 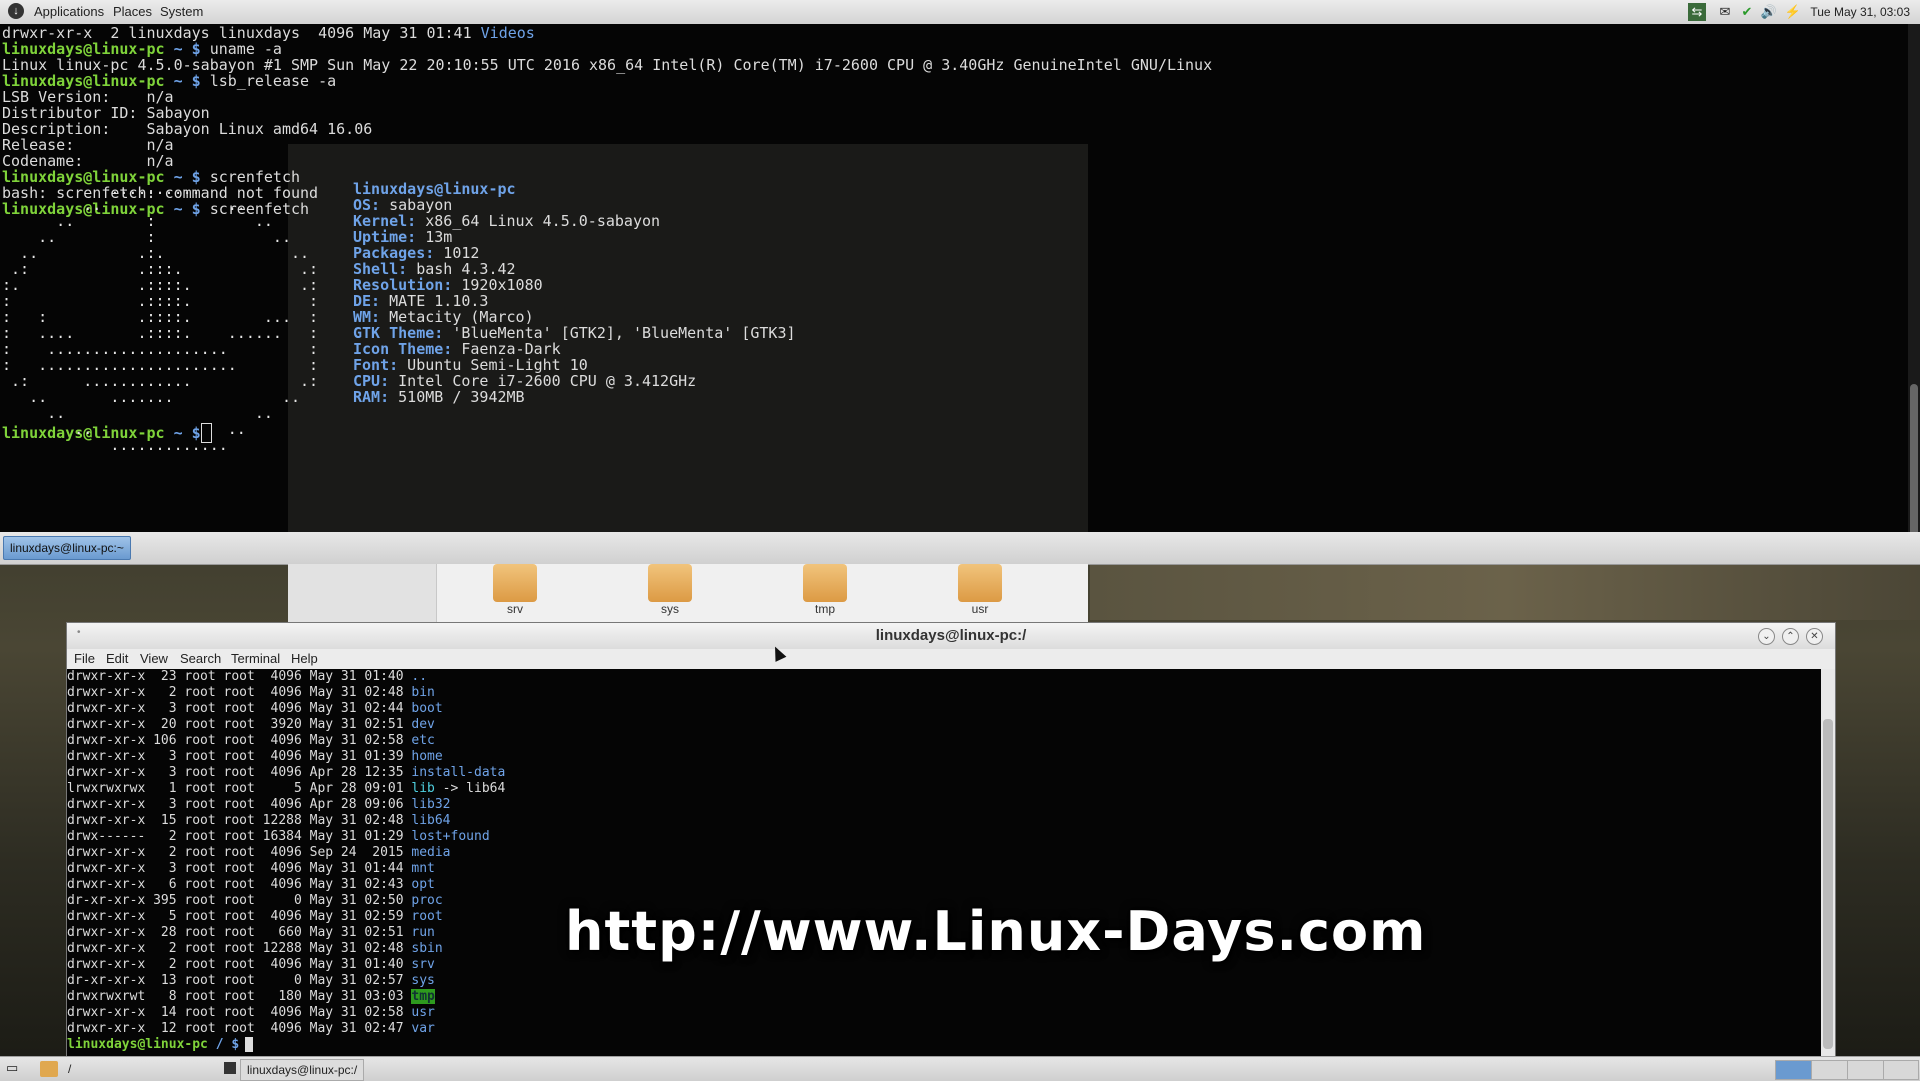 I want to click on terminal-line: Codename: n/a, so click(x=88, y=161).